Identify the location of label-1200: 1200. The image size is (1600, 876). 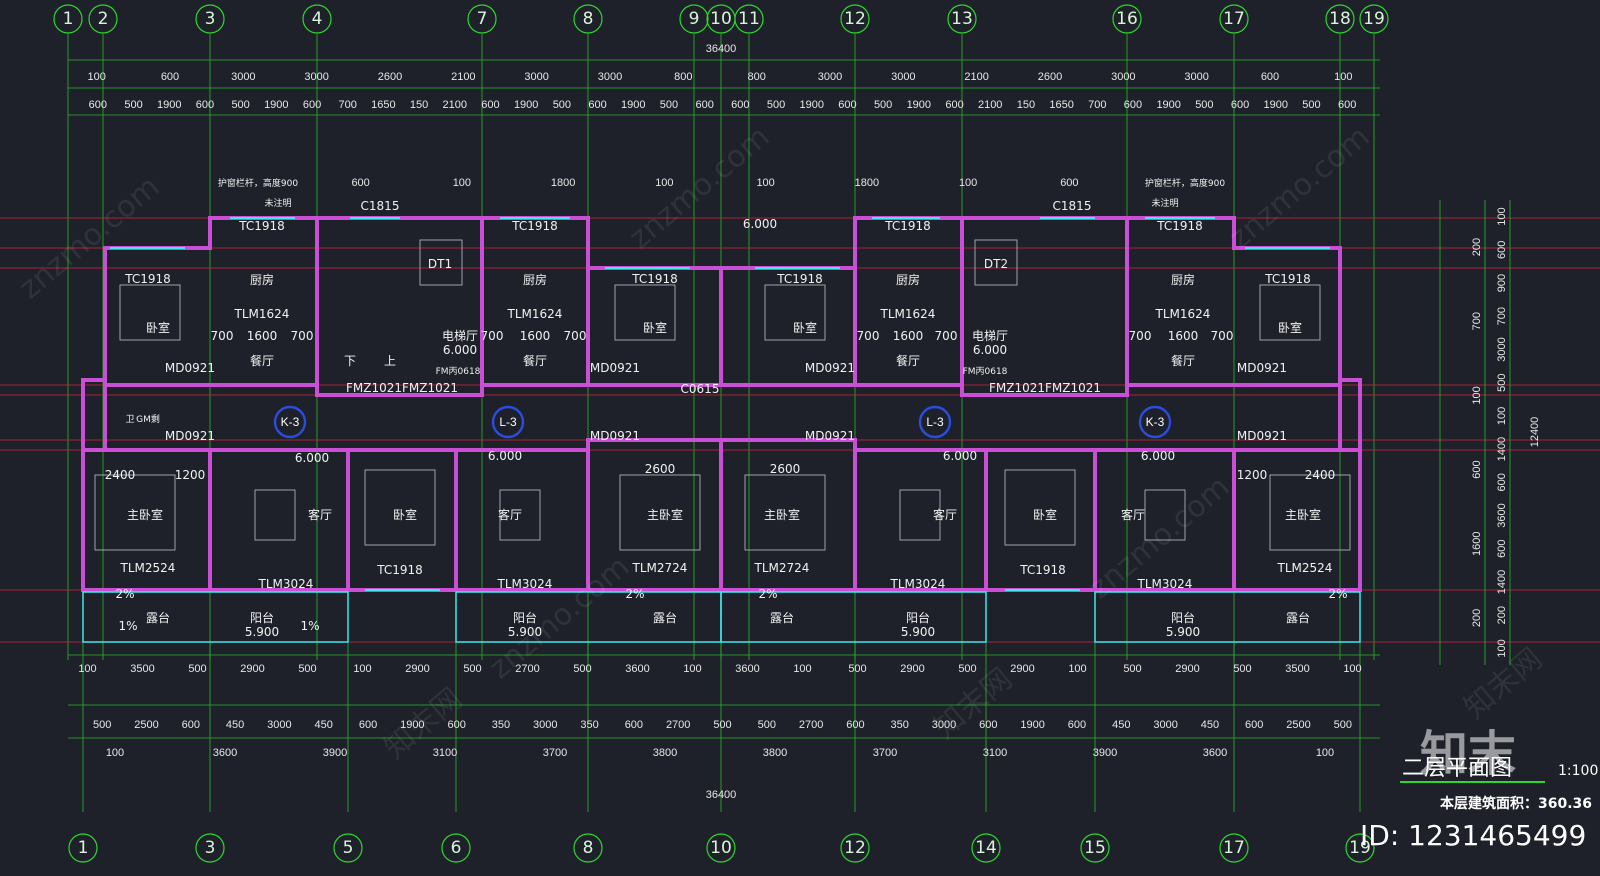
(190, 475).